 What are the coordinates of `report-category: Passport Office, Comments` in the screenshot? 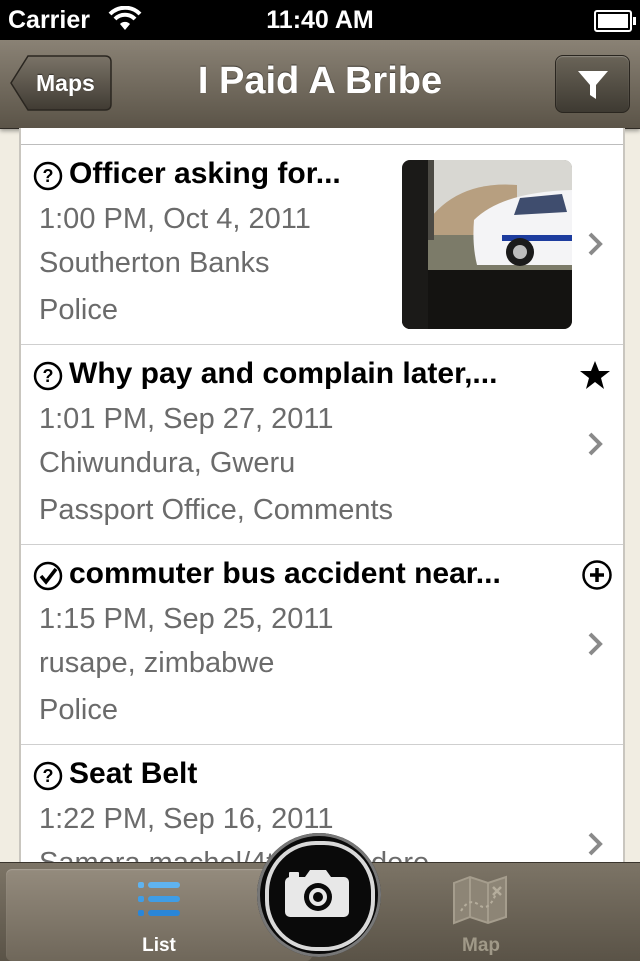 It's located at (216, 510).